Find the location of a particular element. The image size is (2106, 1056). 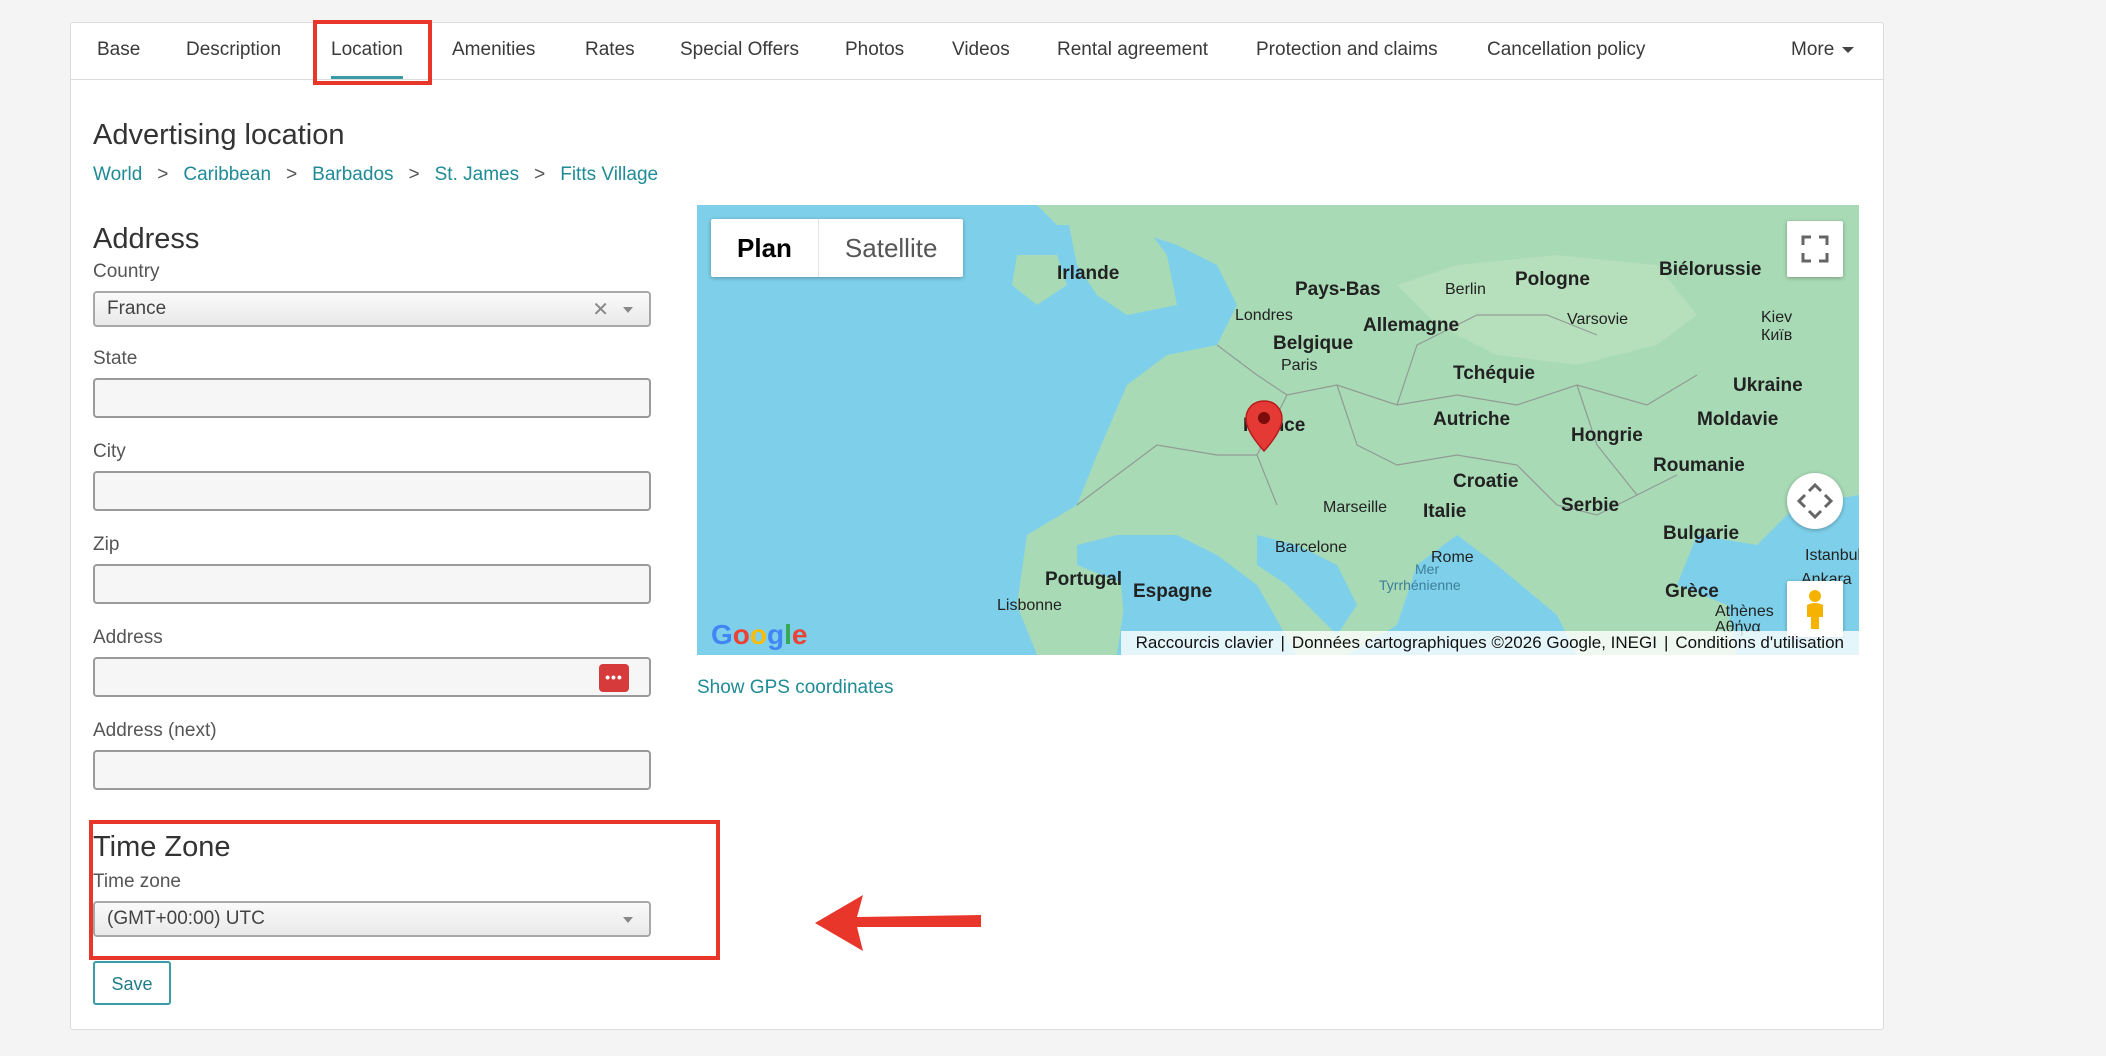

password-manager-icon: ••• is located at coordinates (614, 678).